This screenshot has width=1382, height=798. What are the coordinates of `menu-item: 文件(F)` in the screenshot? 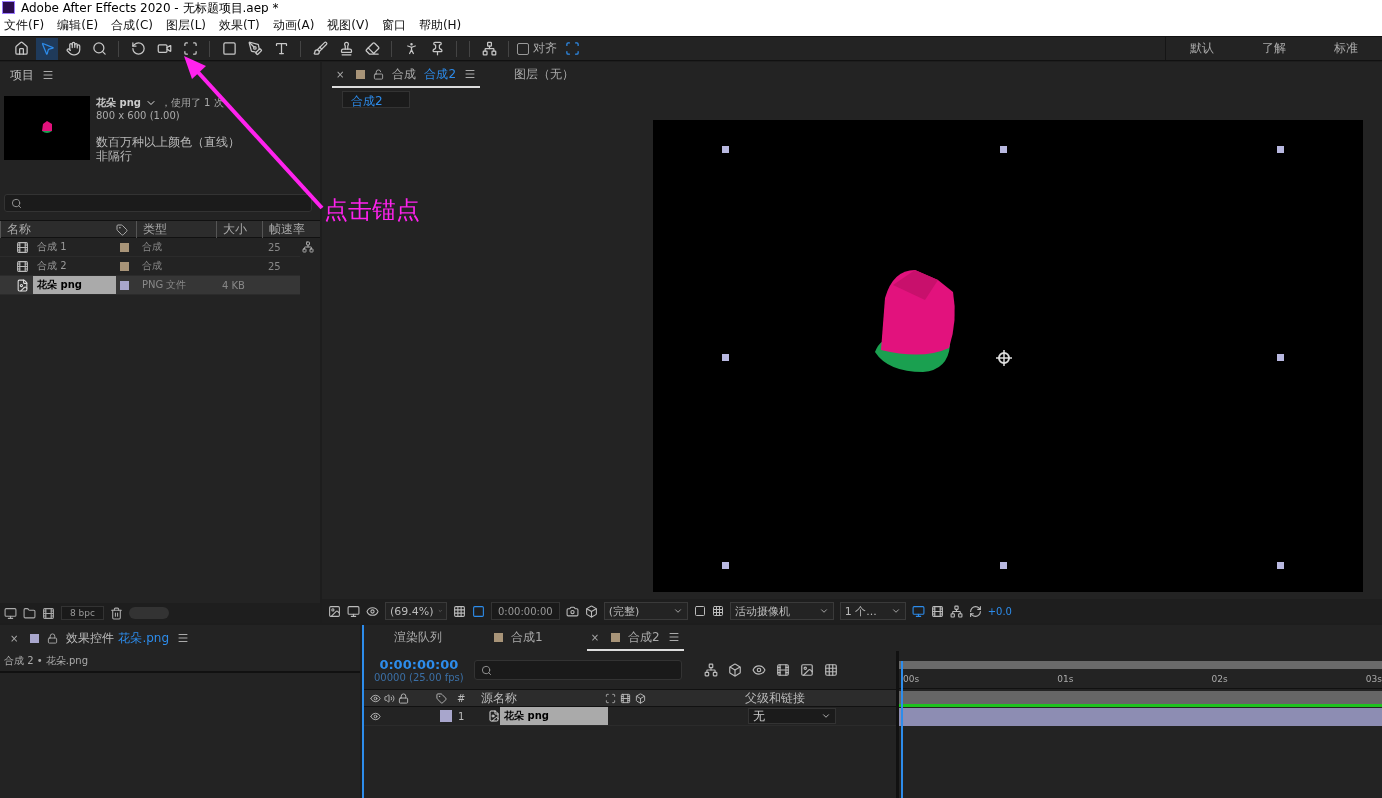 It's located at (24, 25).